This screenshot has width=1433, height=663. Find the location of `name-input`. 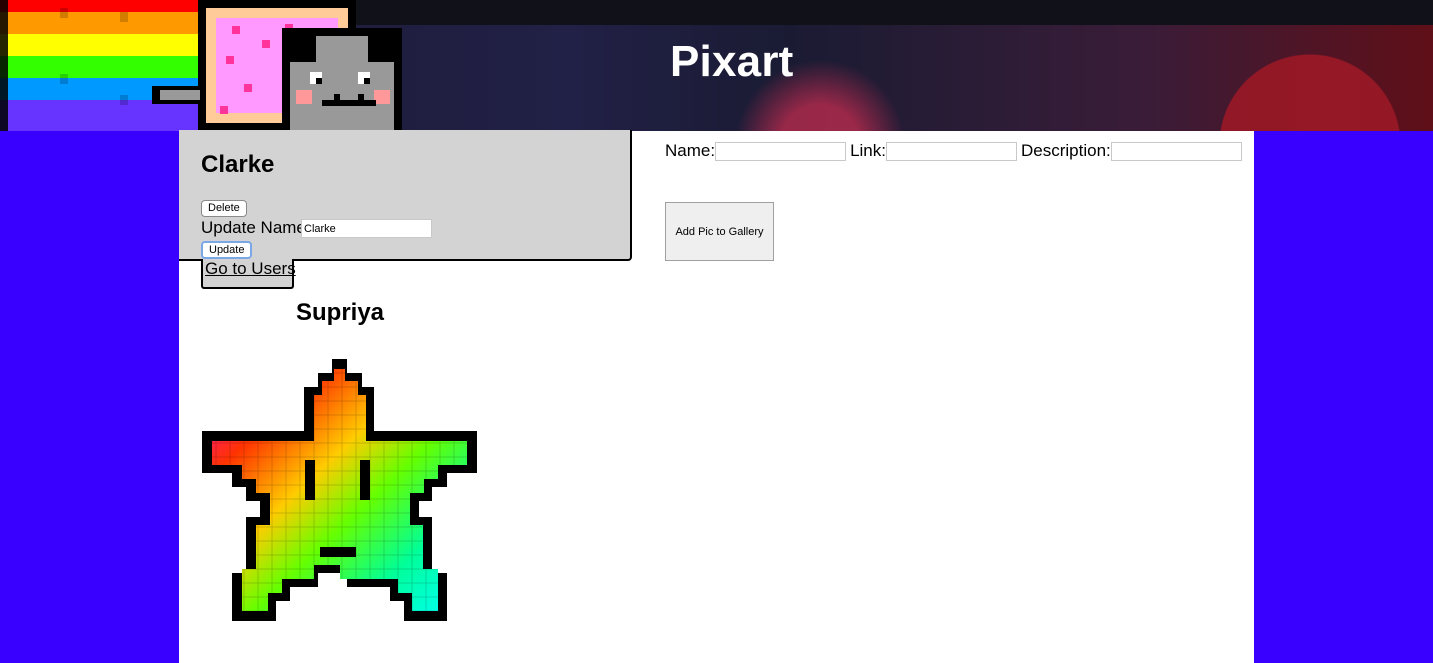

name-input is located at coordinates (781, 151).